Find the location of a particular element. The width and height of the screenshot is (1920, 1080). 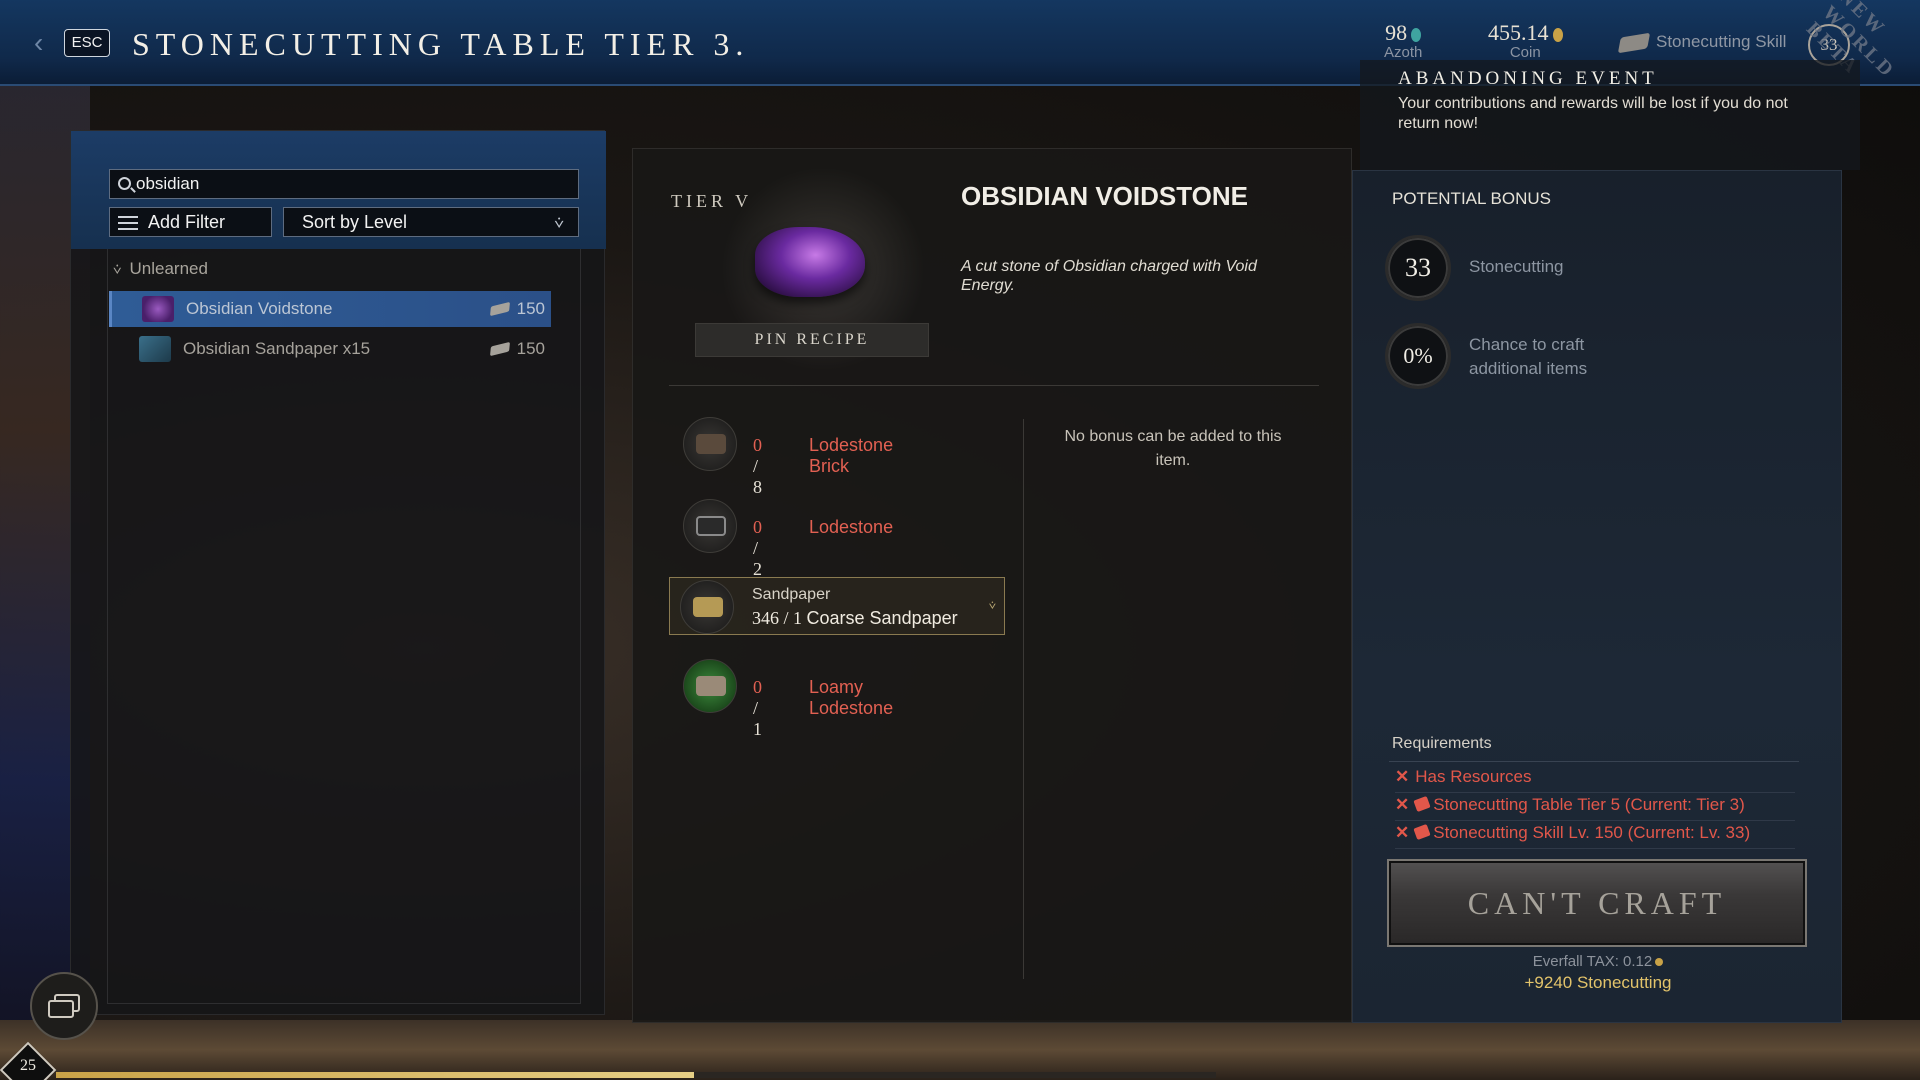

ingredient-name: Lodestone Brick is located at coordinates (851, 455).